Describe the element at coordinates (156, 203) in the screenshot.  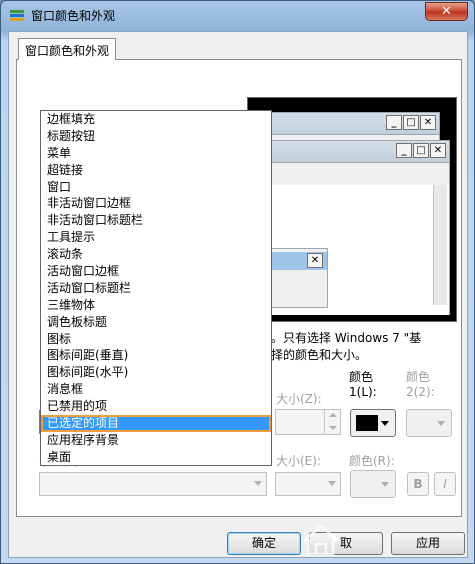
I see `dropdown-item: 非活动窗口边框` at that location.